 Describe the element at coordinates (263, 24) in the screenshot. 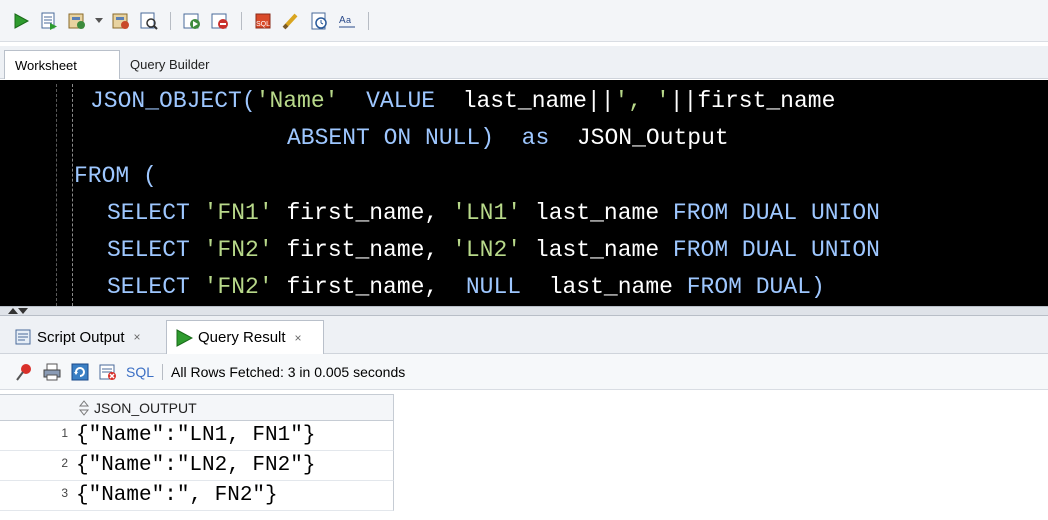

I see `svg-text: SQL` at that location.